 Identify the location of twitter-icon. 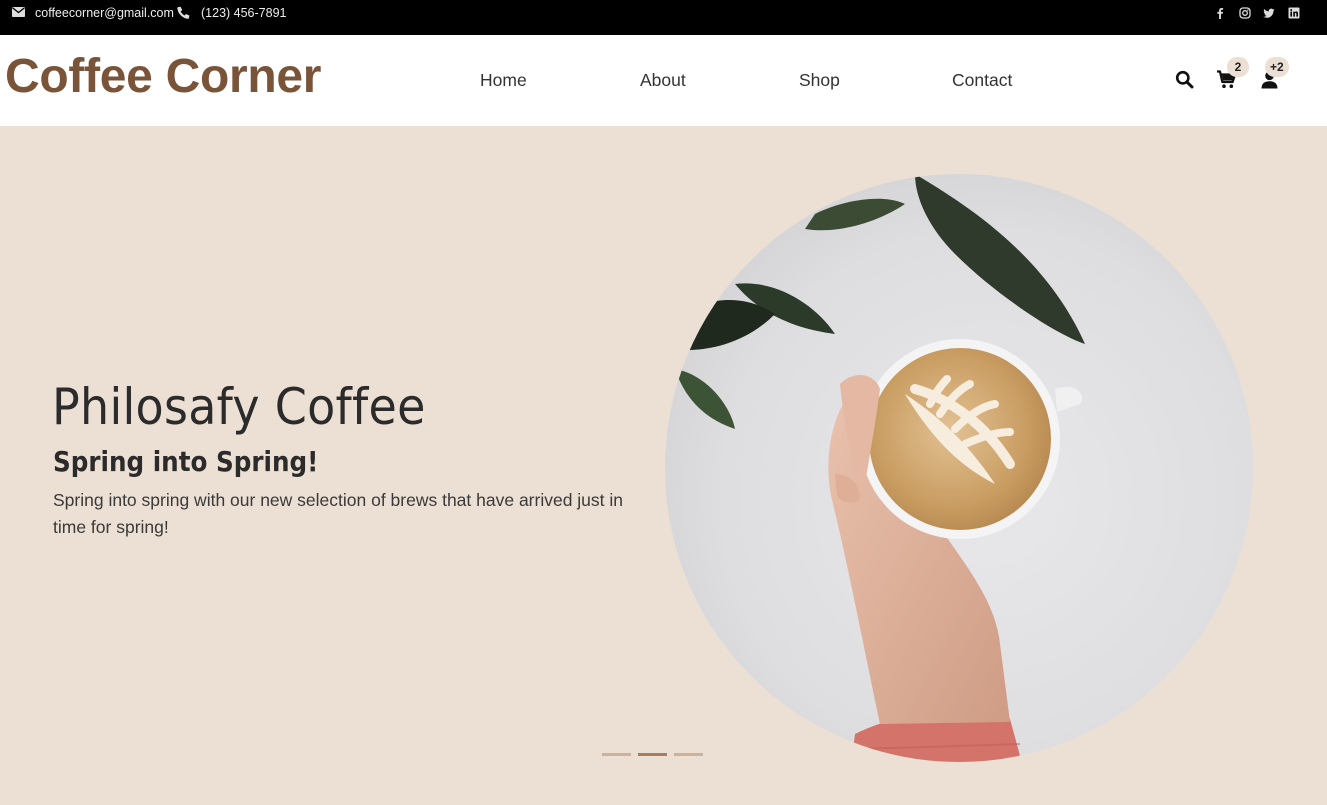
(1269, 13).